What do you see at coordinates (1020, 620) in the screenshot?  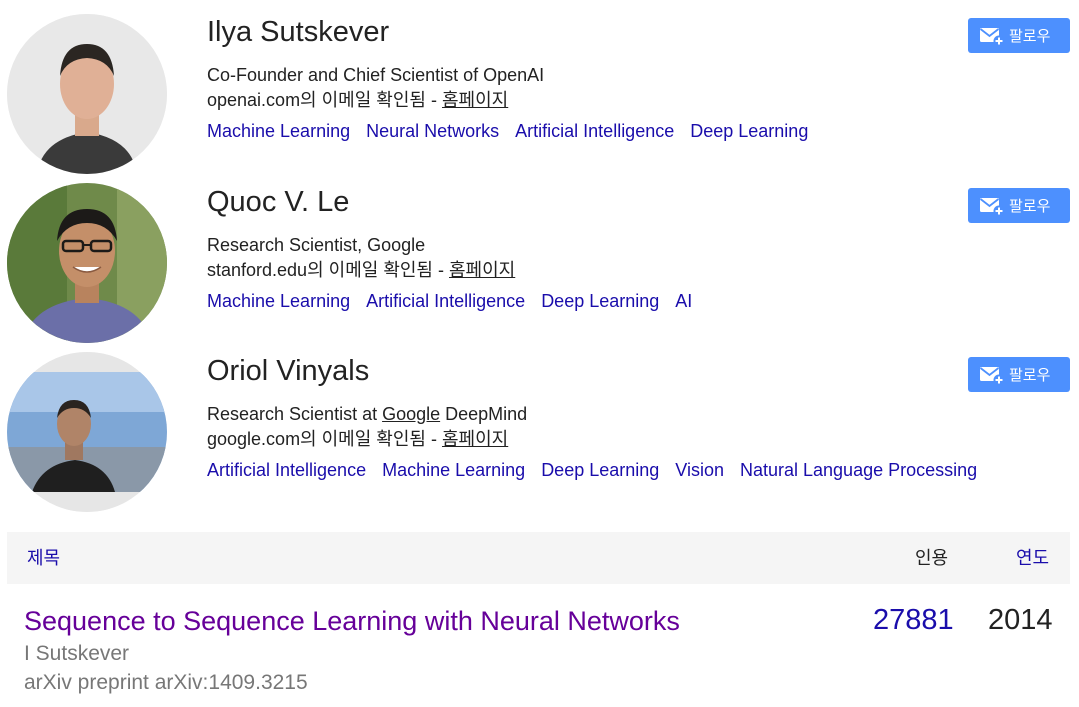 I see `paper-year: 2014` at bounding box center [1020, 620].